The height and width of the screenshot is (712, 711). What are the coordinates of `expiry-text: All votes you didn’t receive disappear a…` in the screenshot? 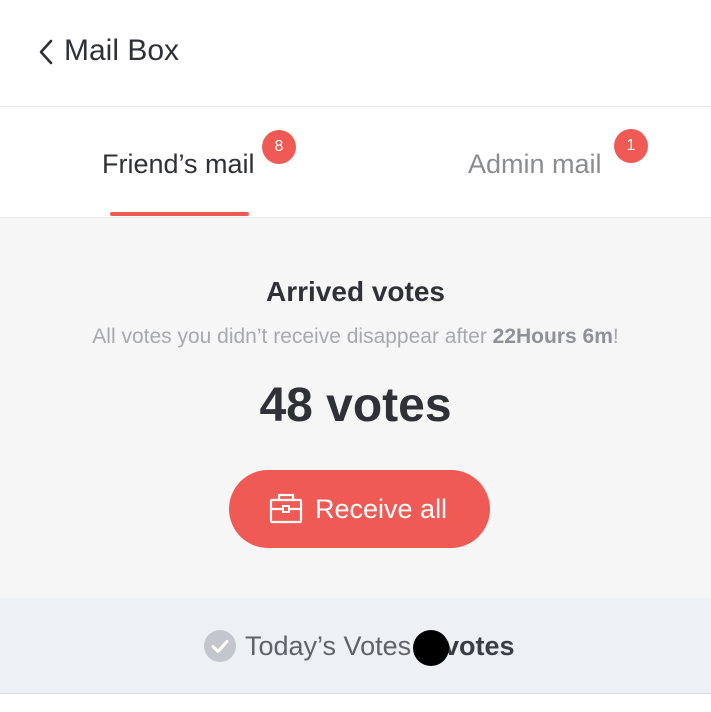 It's located at (292, 336).